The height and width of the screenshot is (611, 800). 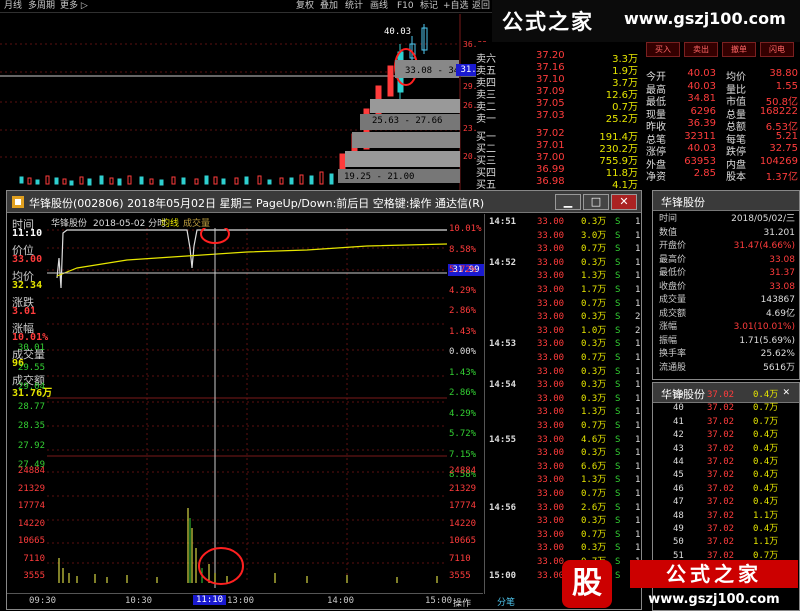 What do you see at coordinates (31, 523) in the screenshot?
I see `volume-axis-label-left: 14220` at bounding box center [31, 523].